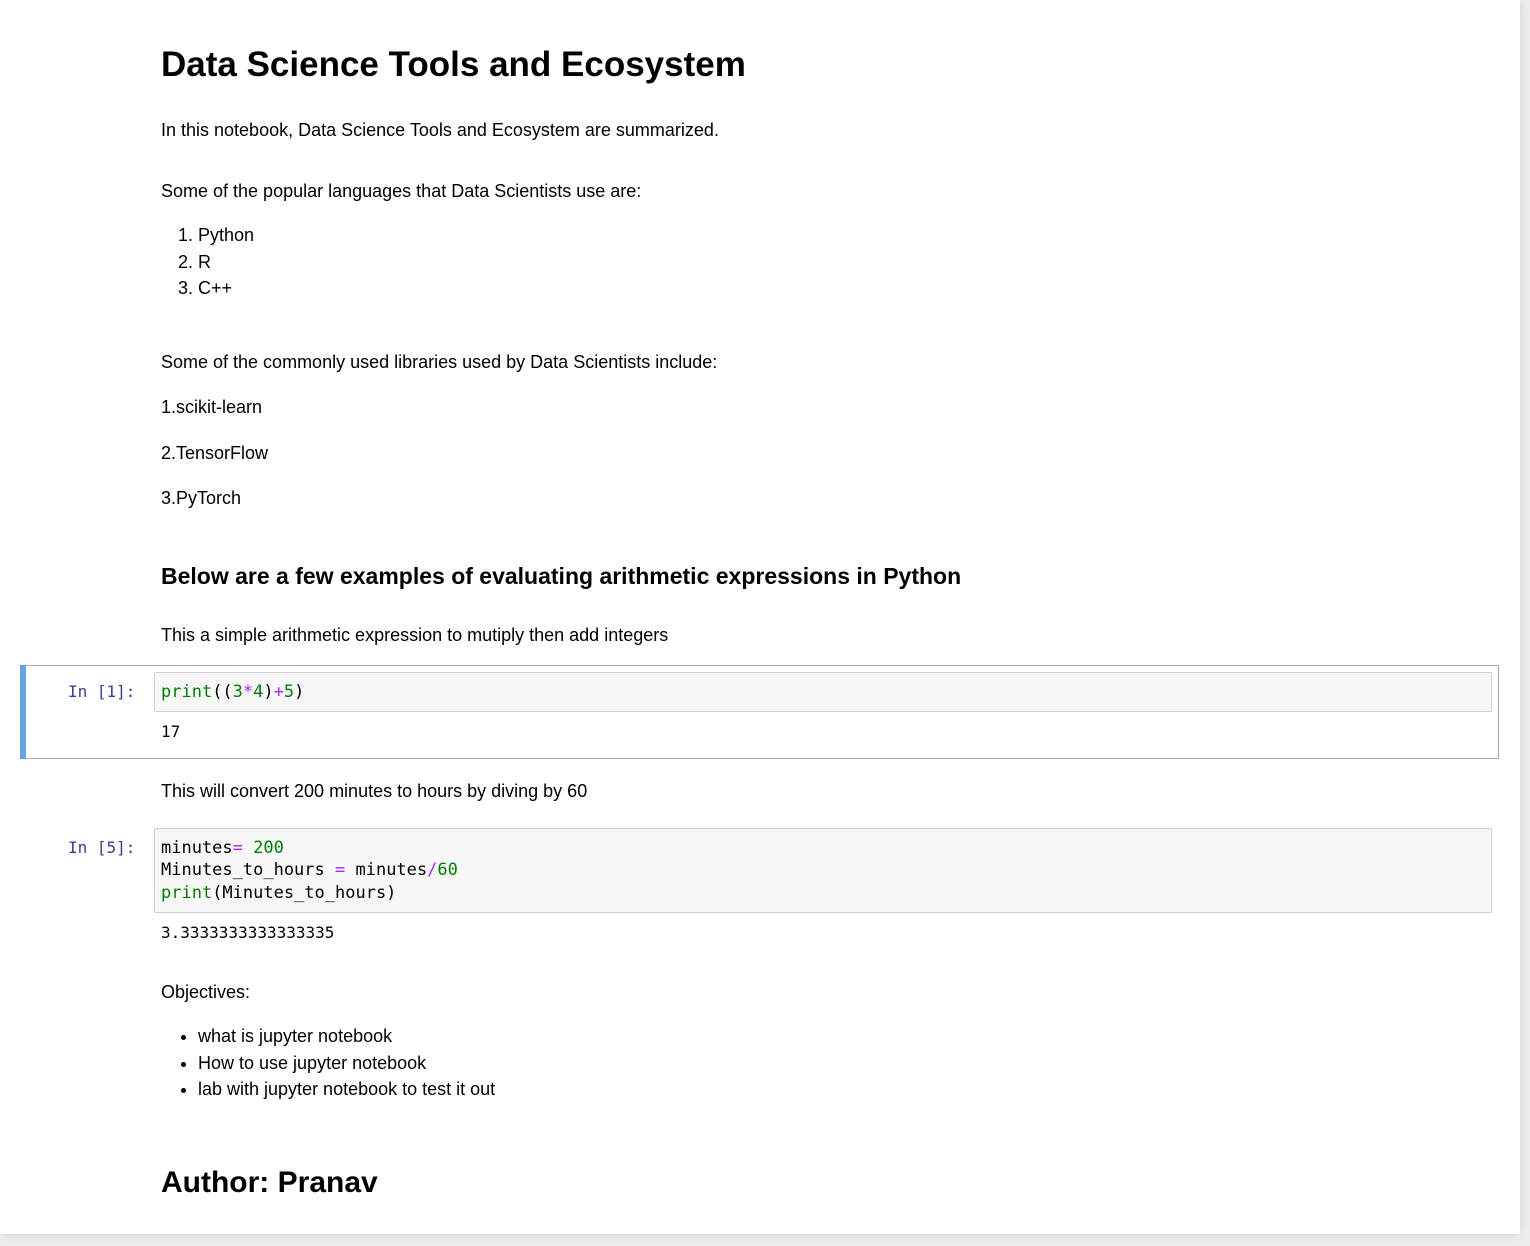 This screenshot has height=1246, width=1530. I want to click on list-item: lab with jupyter notebook to test it out, so click(346, 1089).